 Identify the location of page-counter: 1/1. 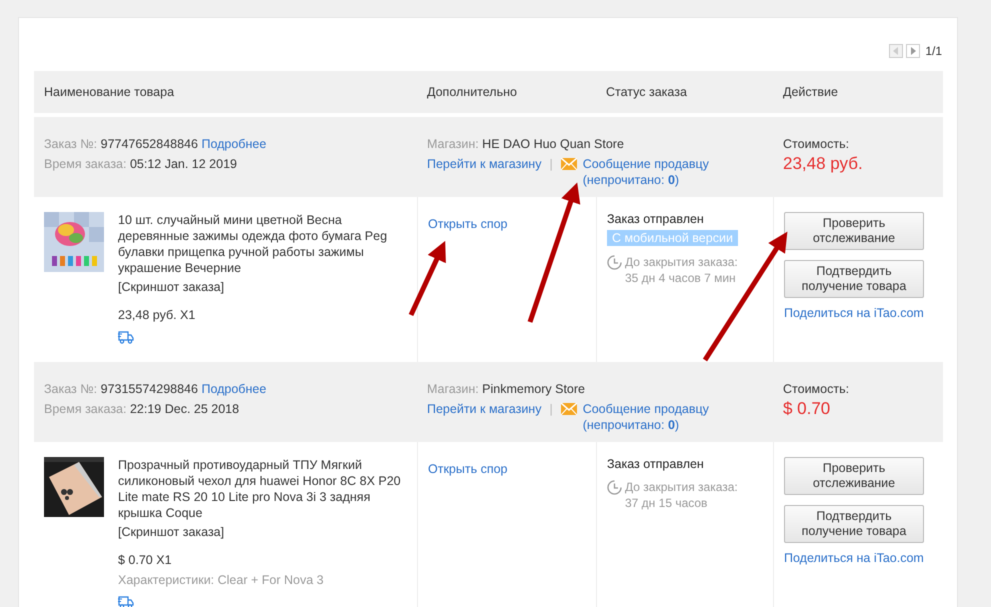
(933, 51).